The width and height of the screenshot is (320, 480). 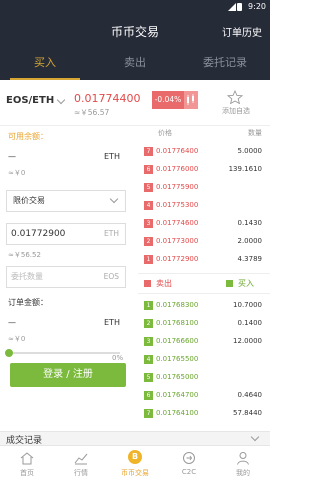 What do you see at coordinates (135, 457) in the screenshot?
I see `coin-icon: B` at bounding box center [135, 457].